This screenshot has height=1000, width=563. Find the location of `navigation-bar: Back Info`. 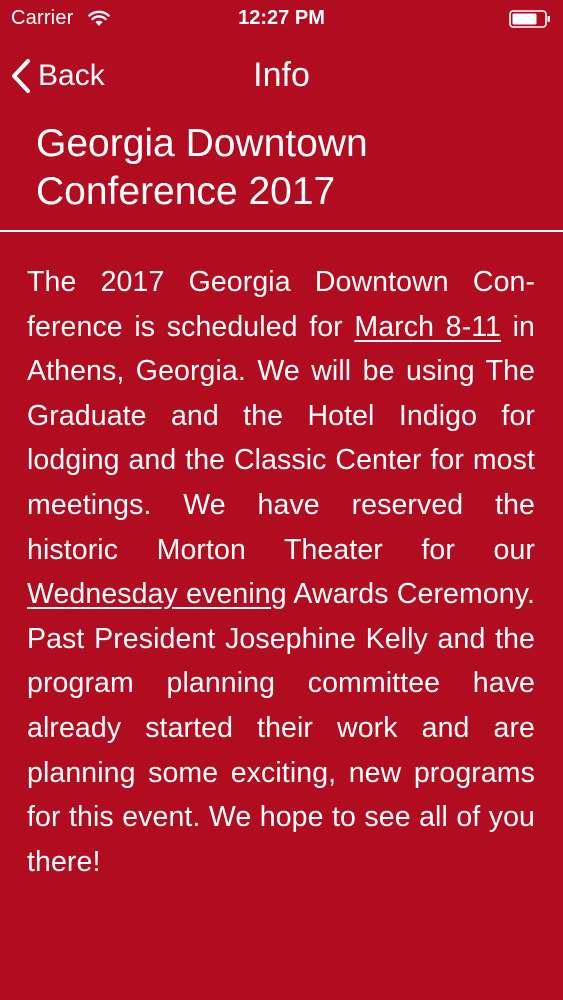

navigation-bar: Back Info is located at coordinates (281, 78).